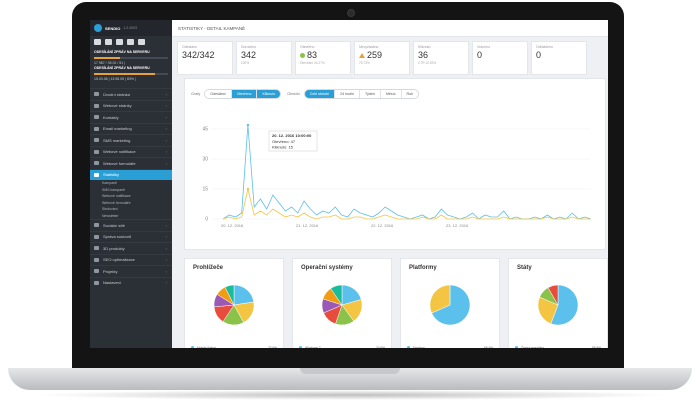 The height and width of the screenshot is (408, 700). I want to click on toggle-button: Rok, so click(409, 94).